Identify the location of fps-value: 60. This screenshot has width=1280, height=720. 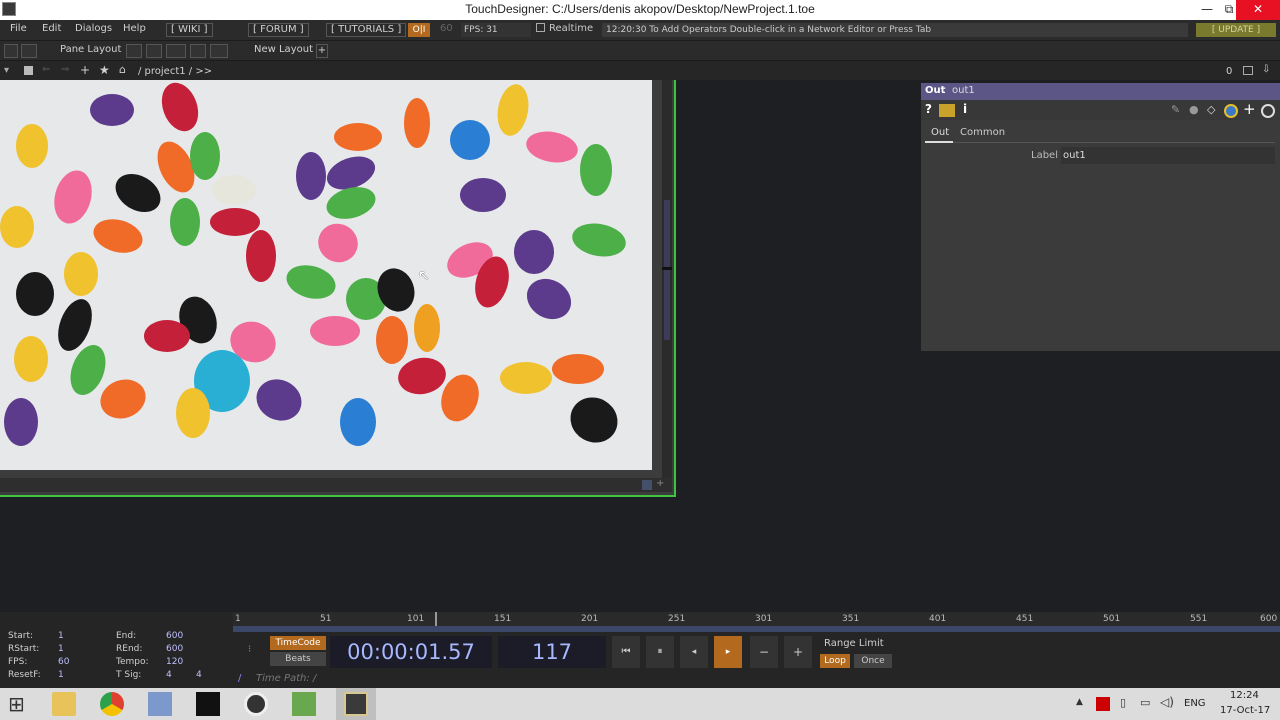
(63, 662).